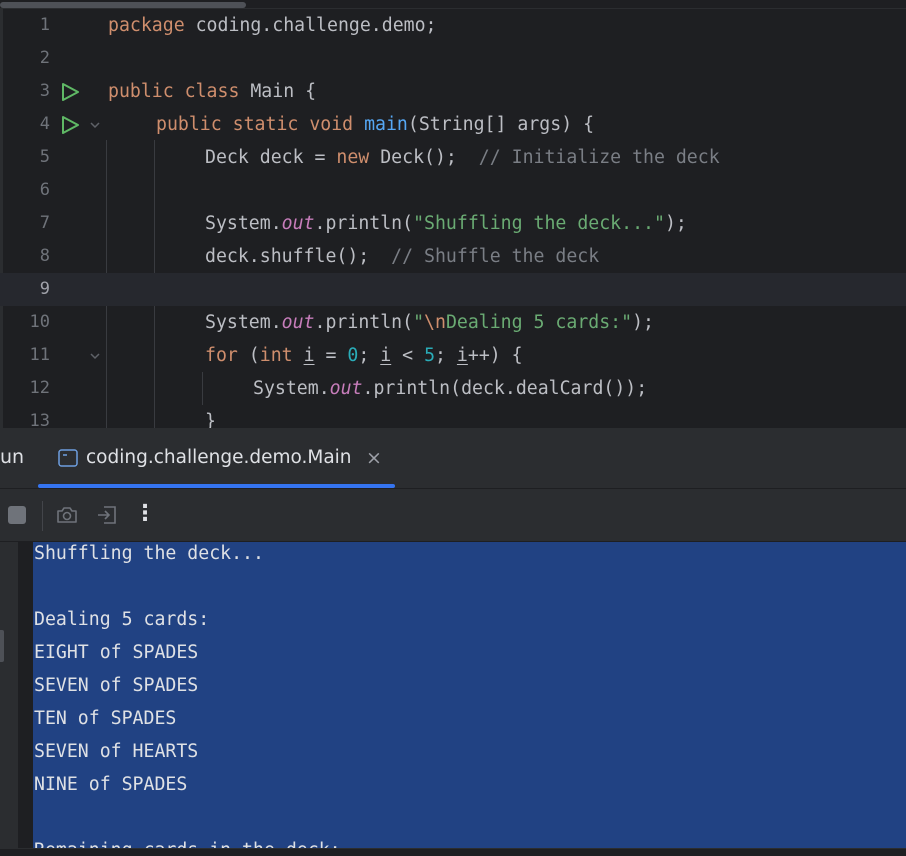 The image size is (906, 856). Describe the element at coordinates (107, 515) in the screenshot. I see `exit-icon` at that location.